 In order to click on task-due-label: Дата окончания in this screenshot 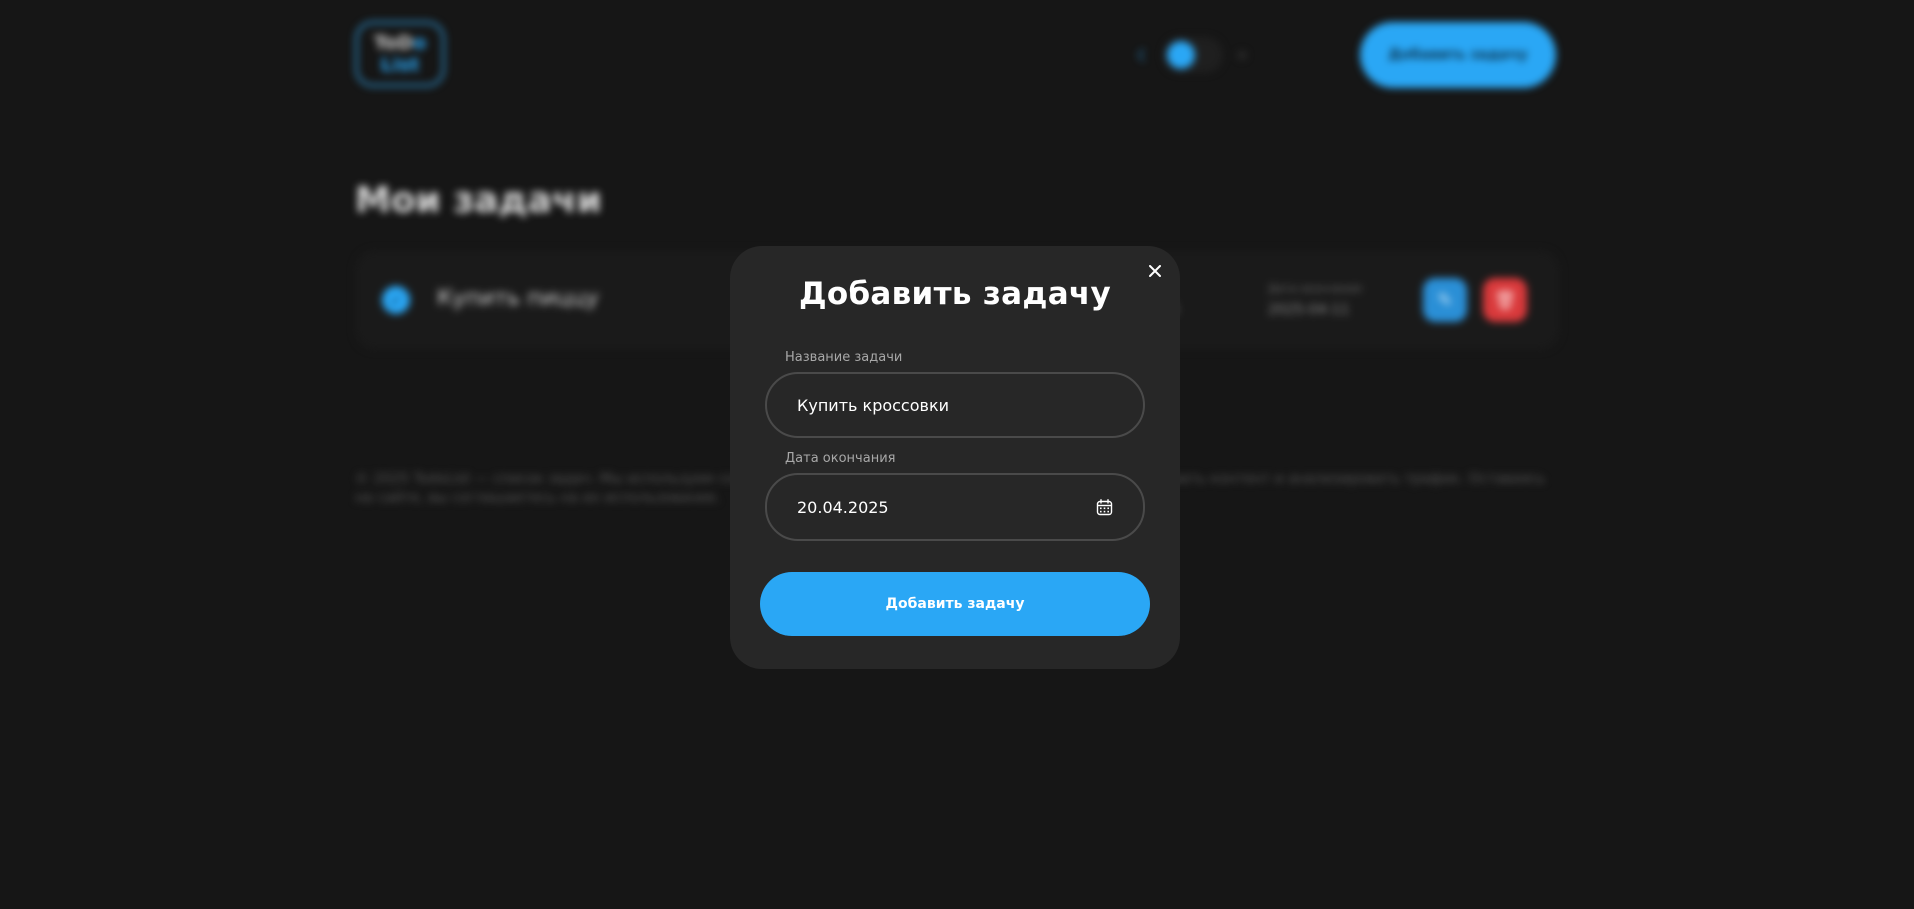, I will do `click(1315, 288)`.